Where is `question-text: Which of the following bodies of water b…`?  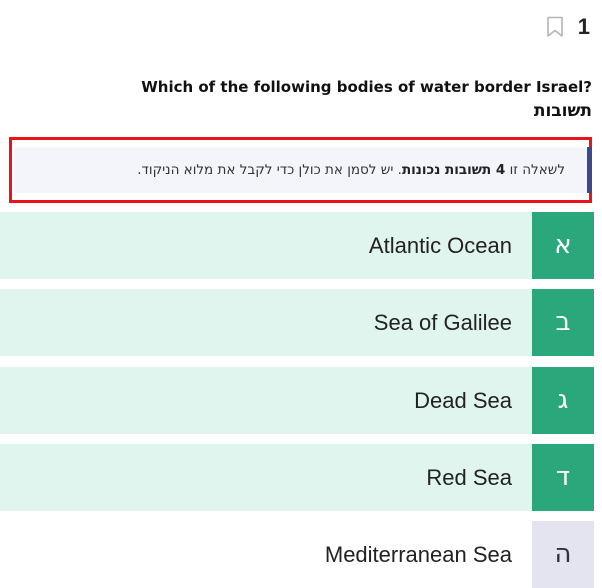
question-text: Which of the following bodies of water b… is located at coordinates (366, 87).